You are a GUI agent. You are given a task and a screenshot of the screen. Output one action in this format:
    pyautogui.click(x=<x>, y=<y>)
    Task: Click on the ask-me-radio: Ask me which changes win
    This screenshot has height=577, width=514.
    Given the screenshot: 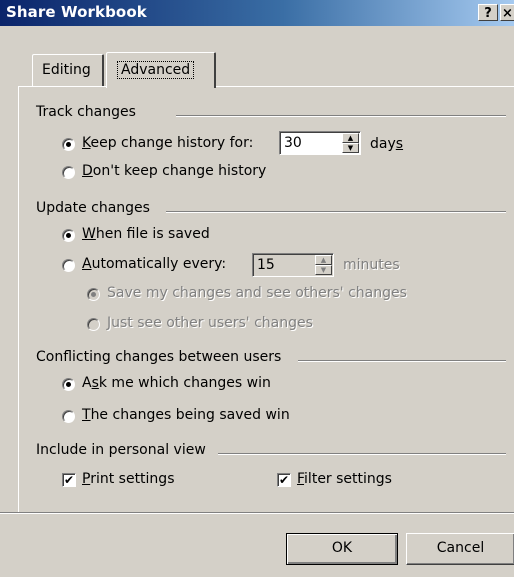 What is the action you would take?
    pyautogui.click(x=182, y=385)
    